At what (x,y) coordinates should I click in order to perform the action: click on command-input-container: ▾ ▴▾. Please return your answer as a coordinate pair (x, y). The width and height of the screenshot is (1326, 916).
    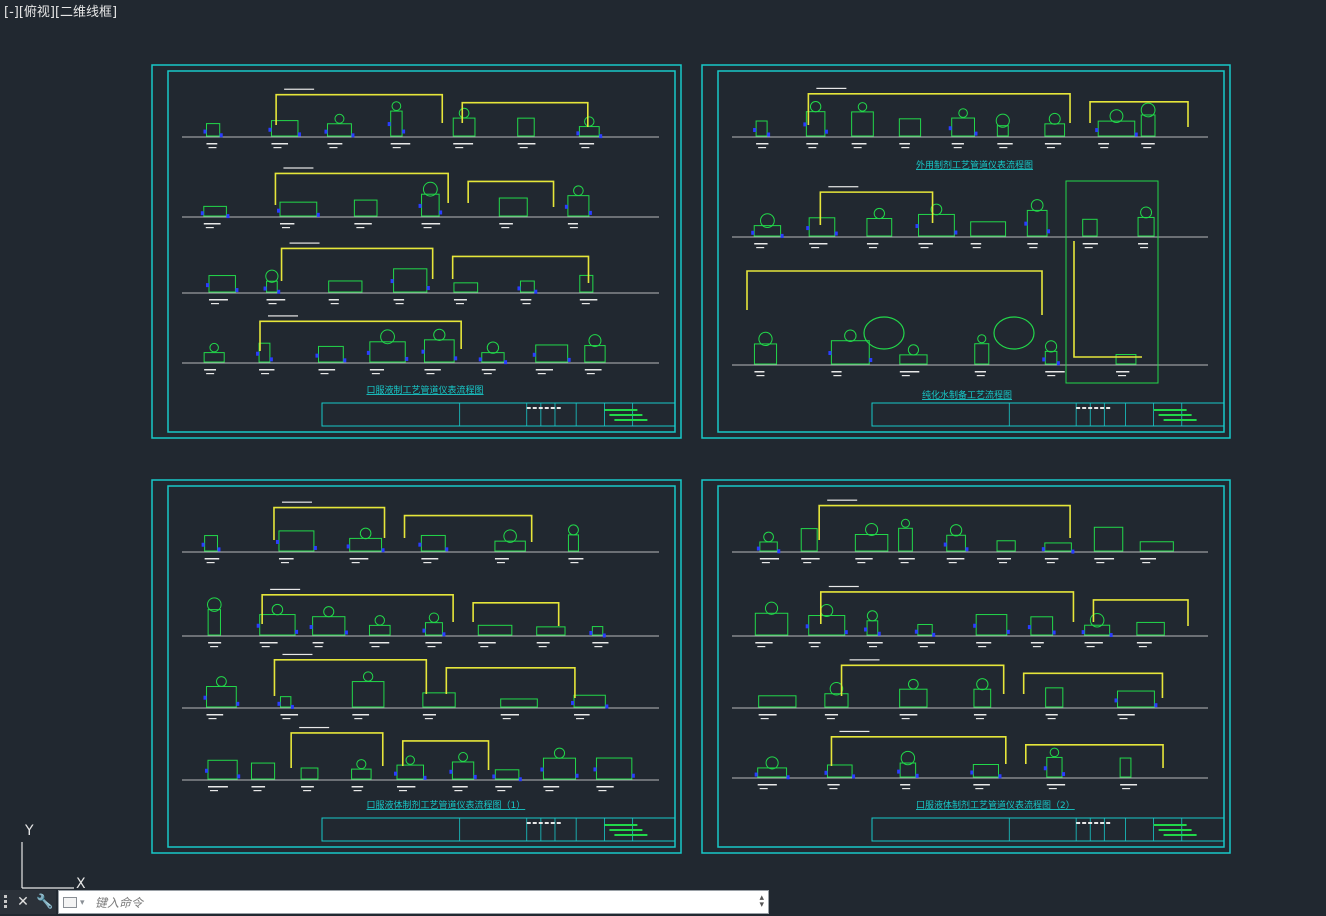
    Looking at the image, I should click on (413, 902).